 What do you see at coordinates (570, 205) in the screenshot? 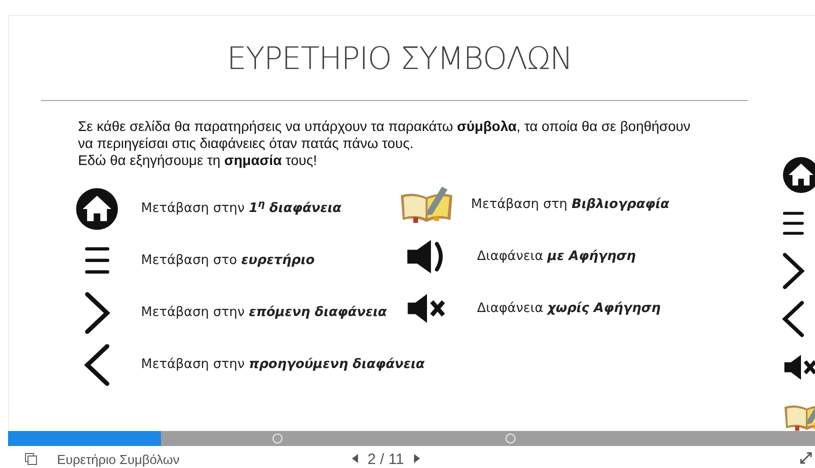
I see `symbol-description: Μετάβαση στη Βιβλιογραφία` at bounding box center [570, 205].